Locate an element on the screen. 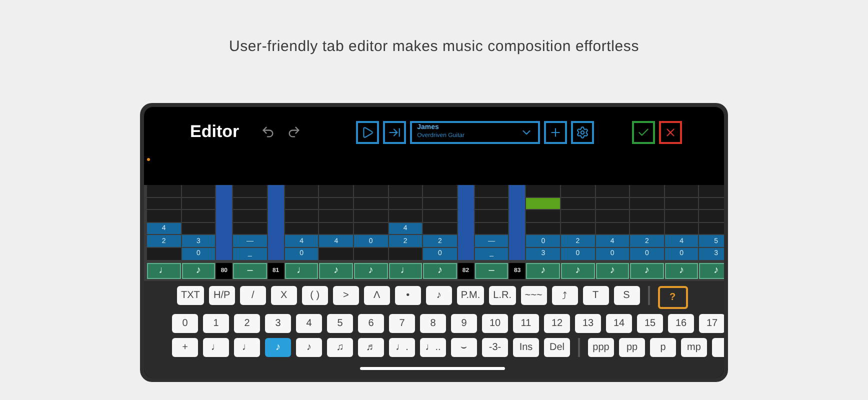  keyboard-key: ~~~ is located at coordinates (533, 295).